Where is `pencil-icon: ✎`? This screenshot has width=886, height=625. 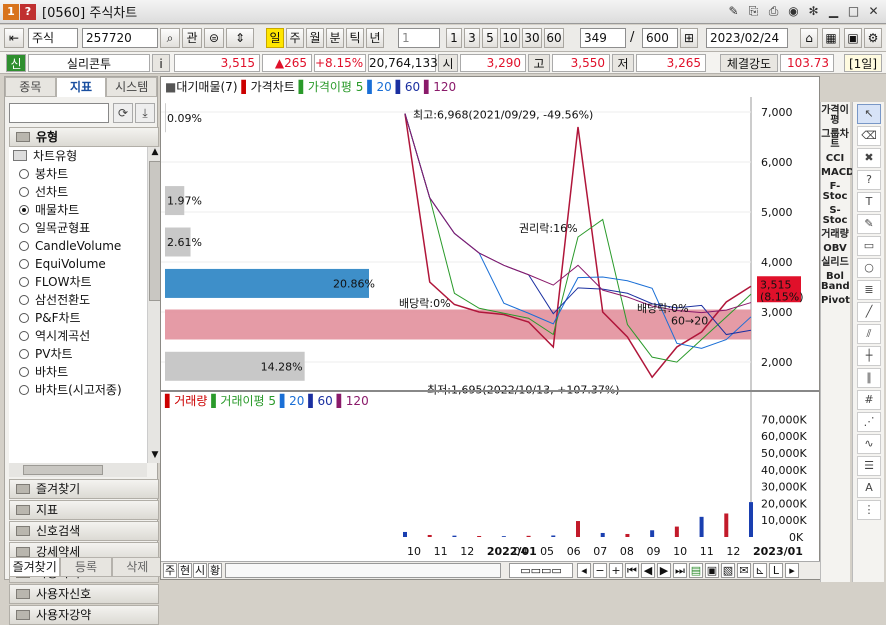 pencil-icon: ✎ is located at coordinates (869, 224).